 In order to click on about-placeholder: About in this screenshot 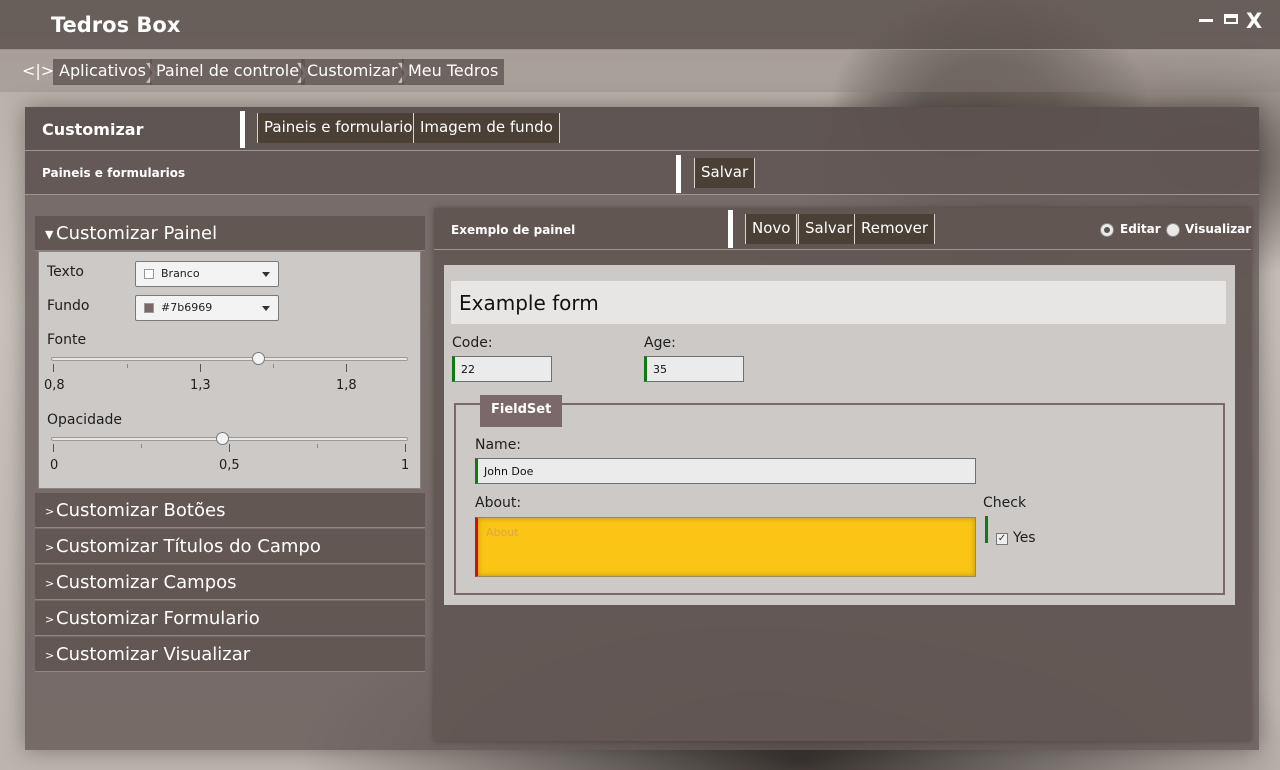, I will do `click(502, 532)`.